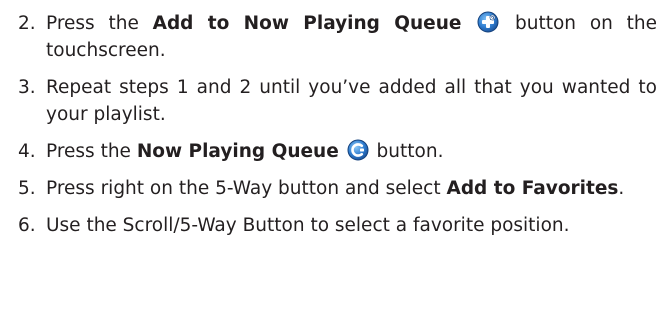 Image resolution: width=665 pixels, height=332 pixels. Describe the element at coordinates (407, 151) in the screenshot. I see `step-text-segment: button.` at that location.